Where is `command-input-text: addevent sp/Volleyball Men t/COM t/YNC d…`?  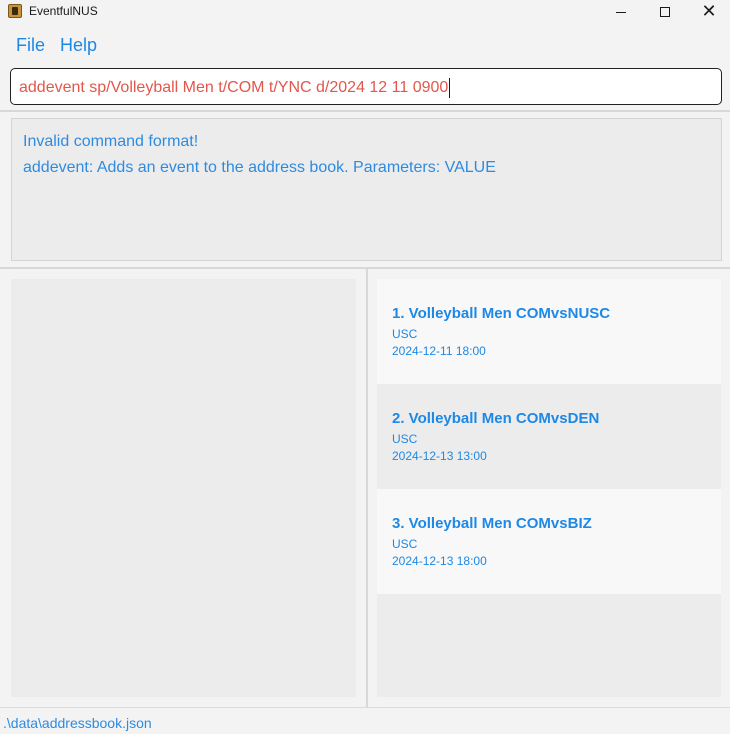 command-input-text: addevent sp/Volleyball Men t/COM t/YNC d… is located at coordinates (234, 87).